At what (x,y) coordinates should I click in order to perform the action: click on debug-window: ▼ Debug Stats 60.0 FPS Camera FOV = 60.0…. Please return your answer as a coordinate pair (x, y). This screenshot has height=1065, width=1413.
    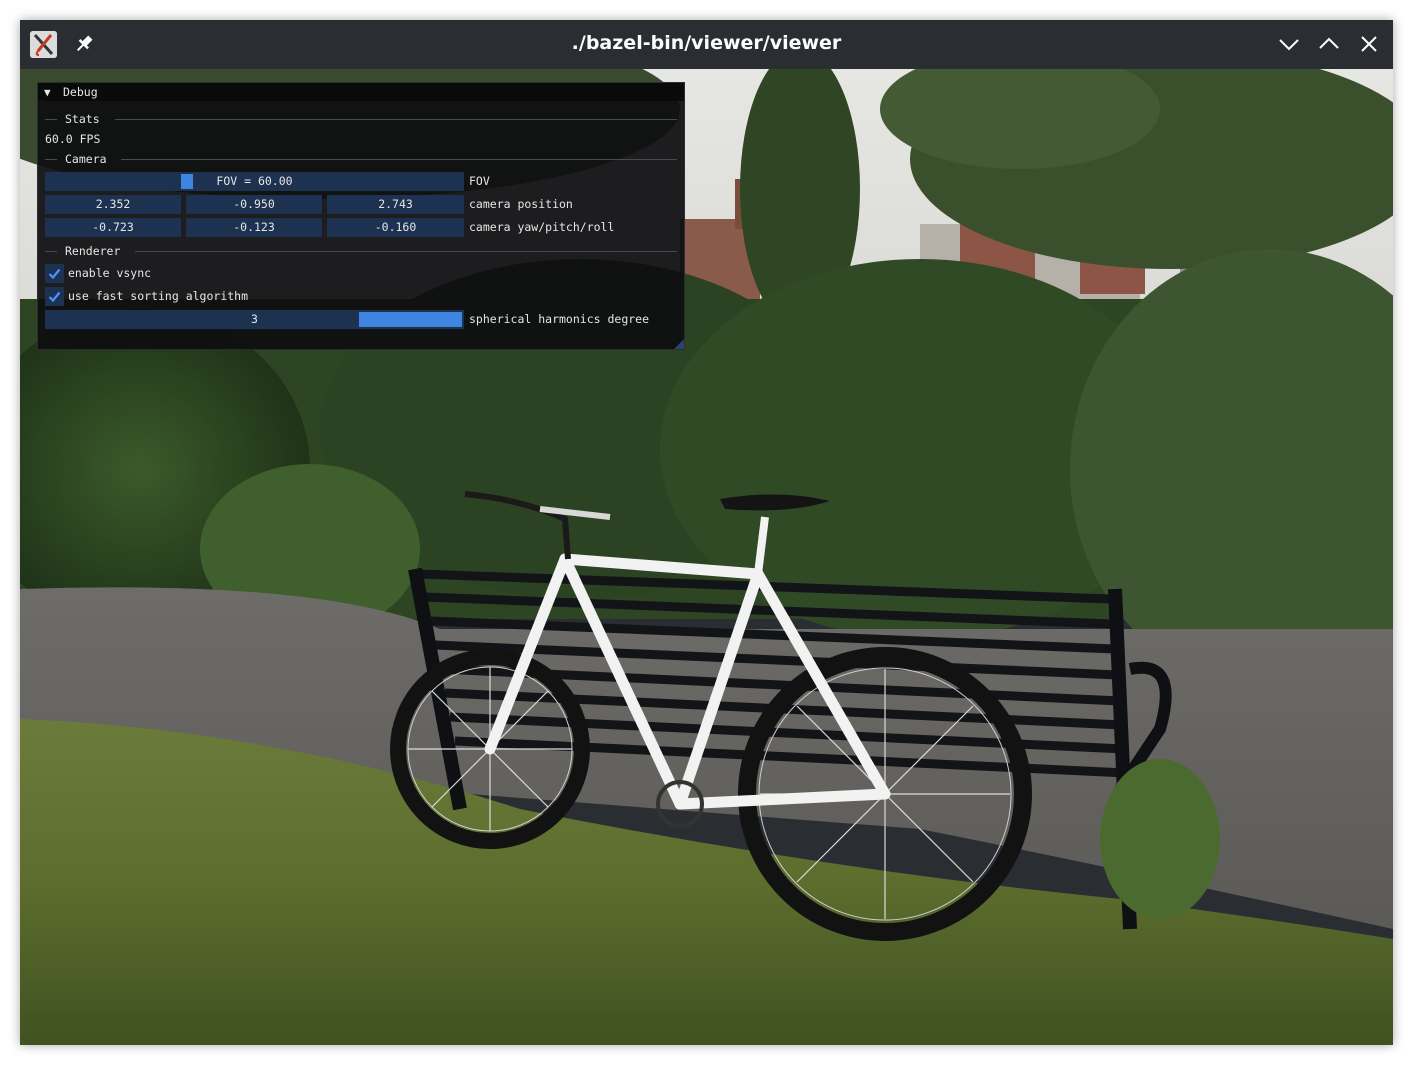
    Looking at the image, I should click on (361, 216).